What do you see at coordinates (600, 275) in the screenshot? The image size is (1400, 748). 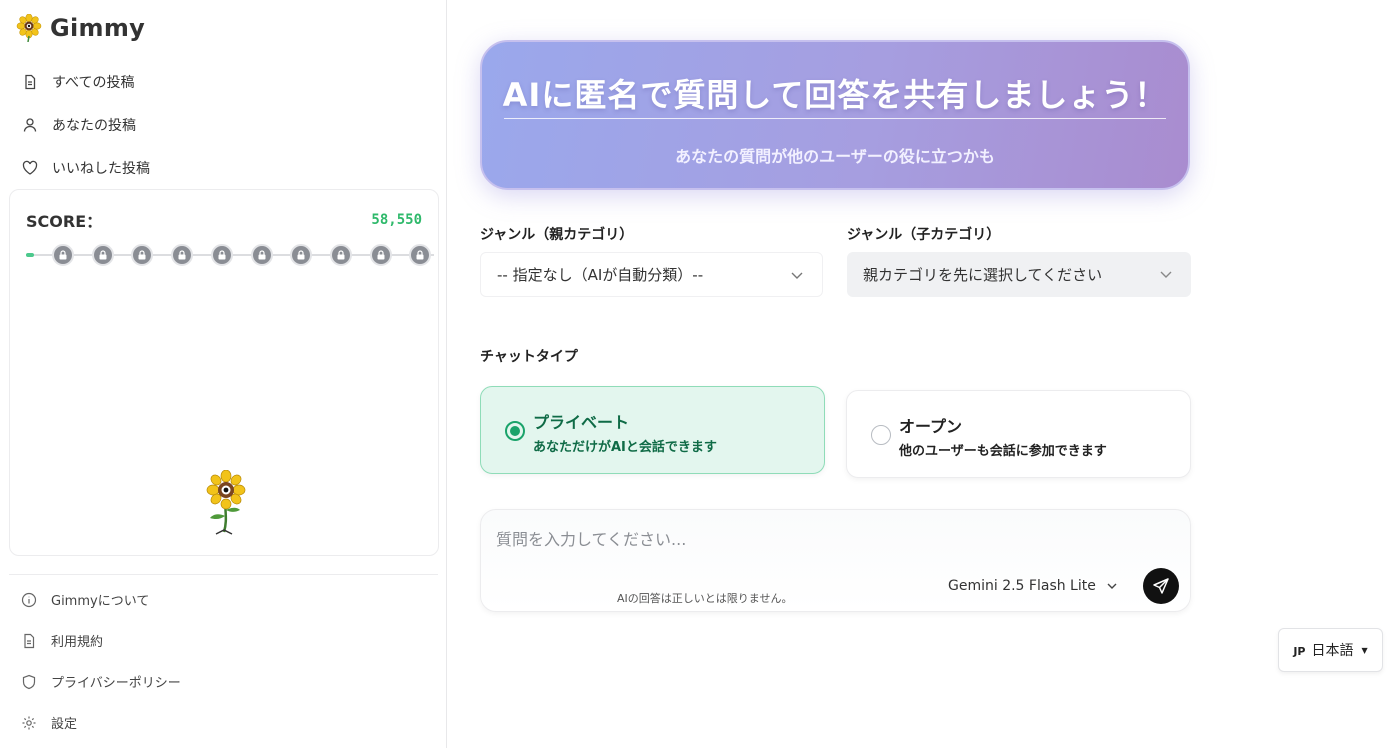 I see `genre-parent-value: -- 指定なし（AIが自動分類）--` at bounding box center [600, 275].